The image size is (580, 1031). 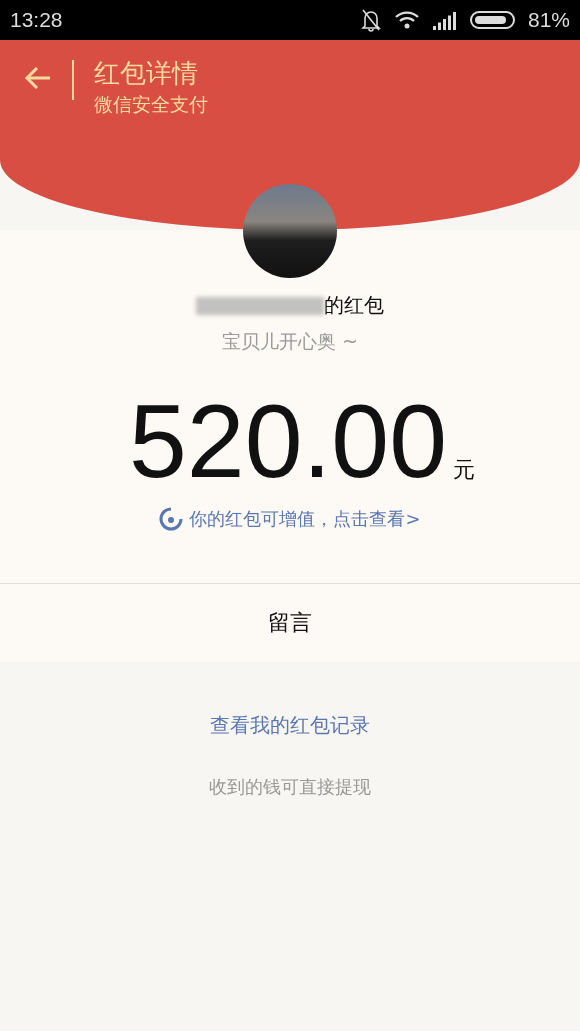 What do you see at coordinates (290, 725) in the screenshot?
I see `records-link: 查看我的红包记录` at bounding box center [290, 725].